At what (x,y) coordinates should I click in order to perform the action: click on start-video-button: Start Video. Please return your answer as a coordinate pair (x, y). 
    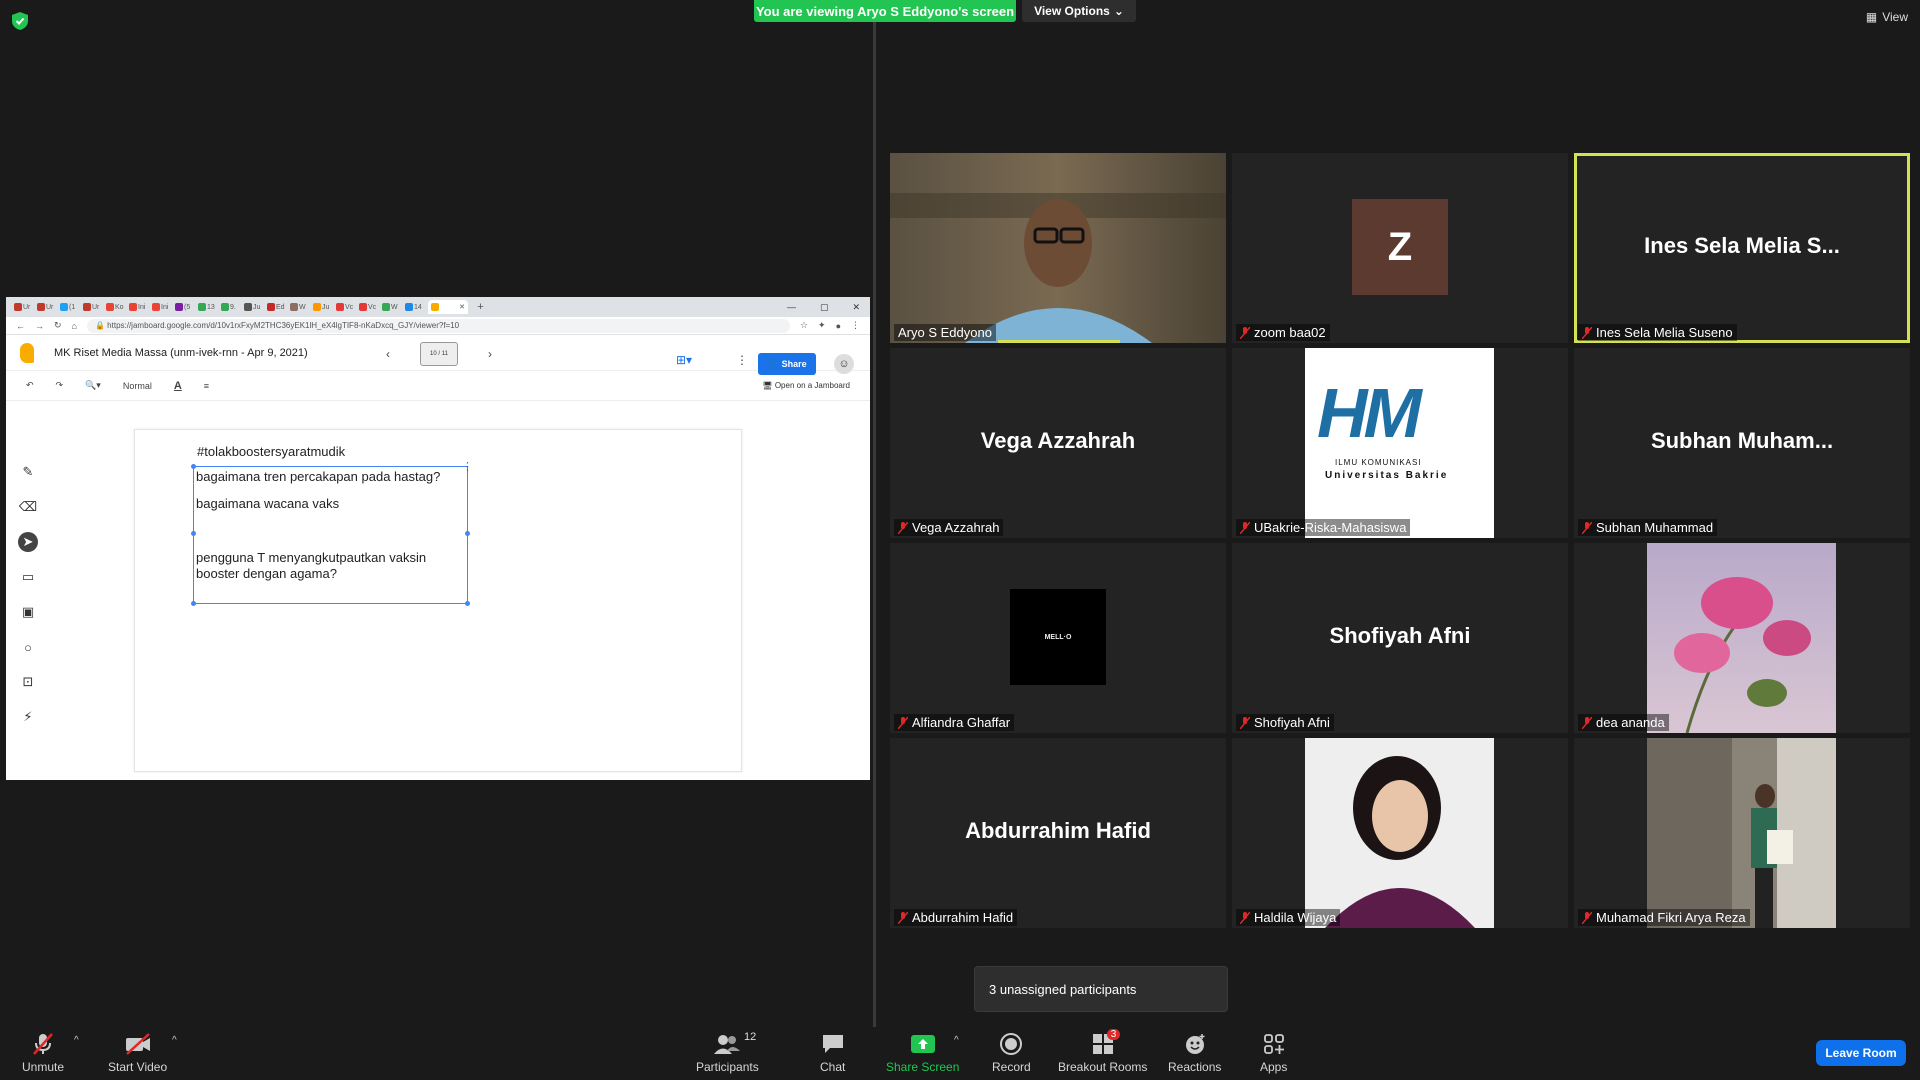
    Looking at the image, I should click on (137, 1052).